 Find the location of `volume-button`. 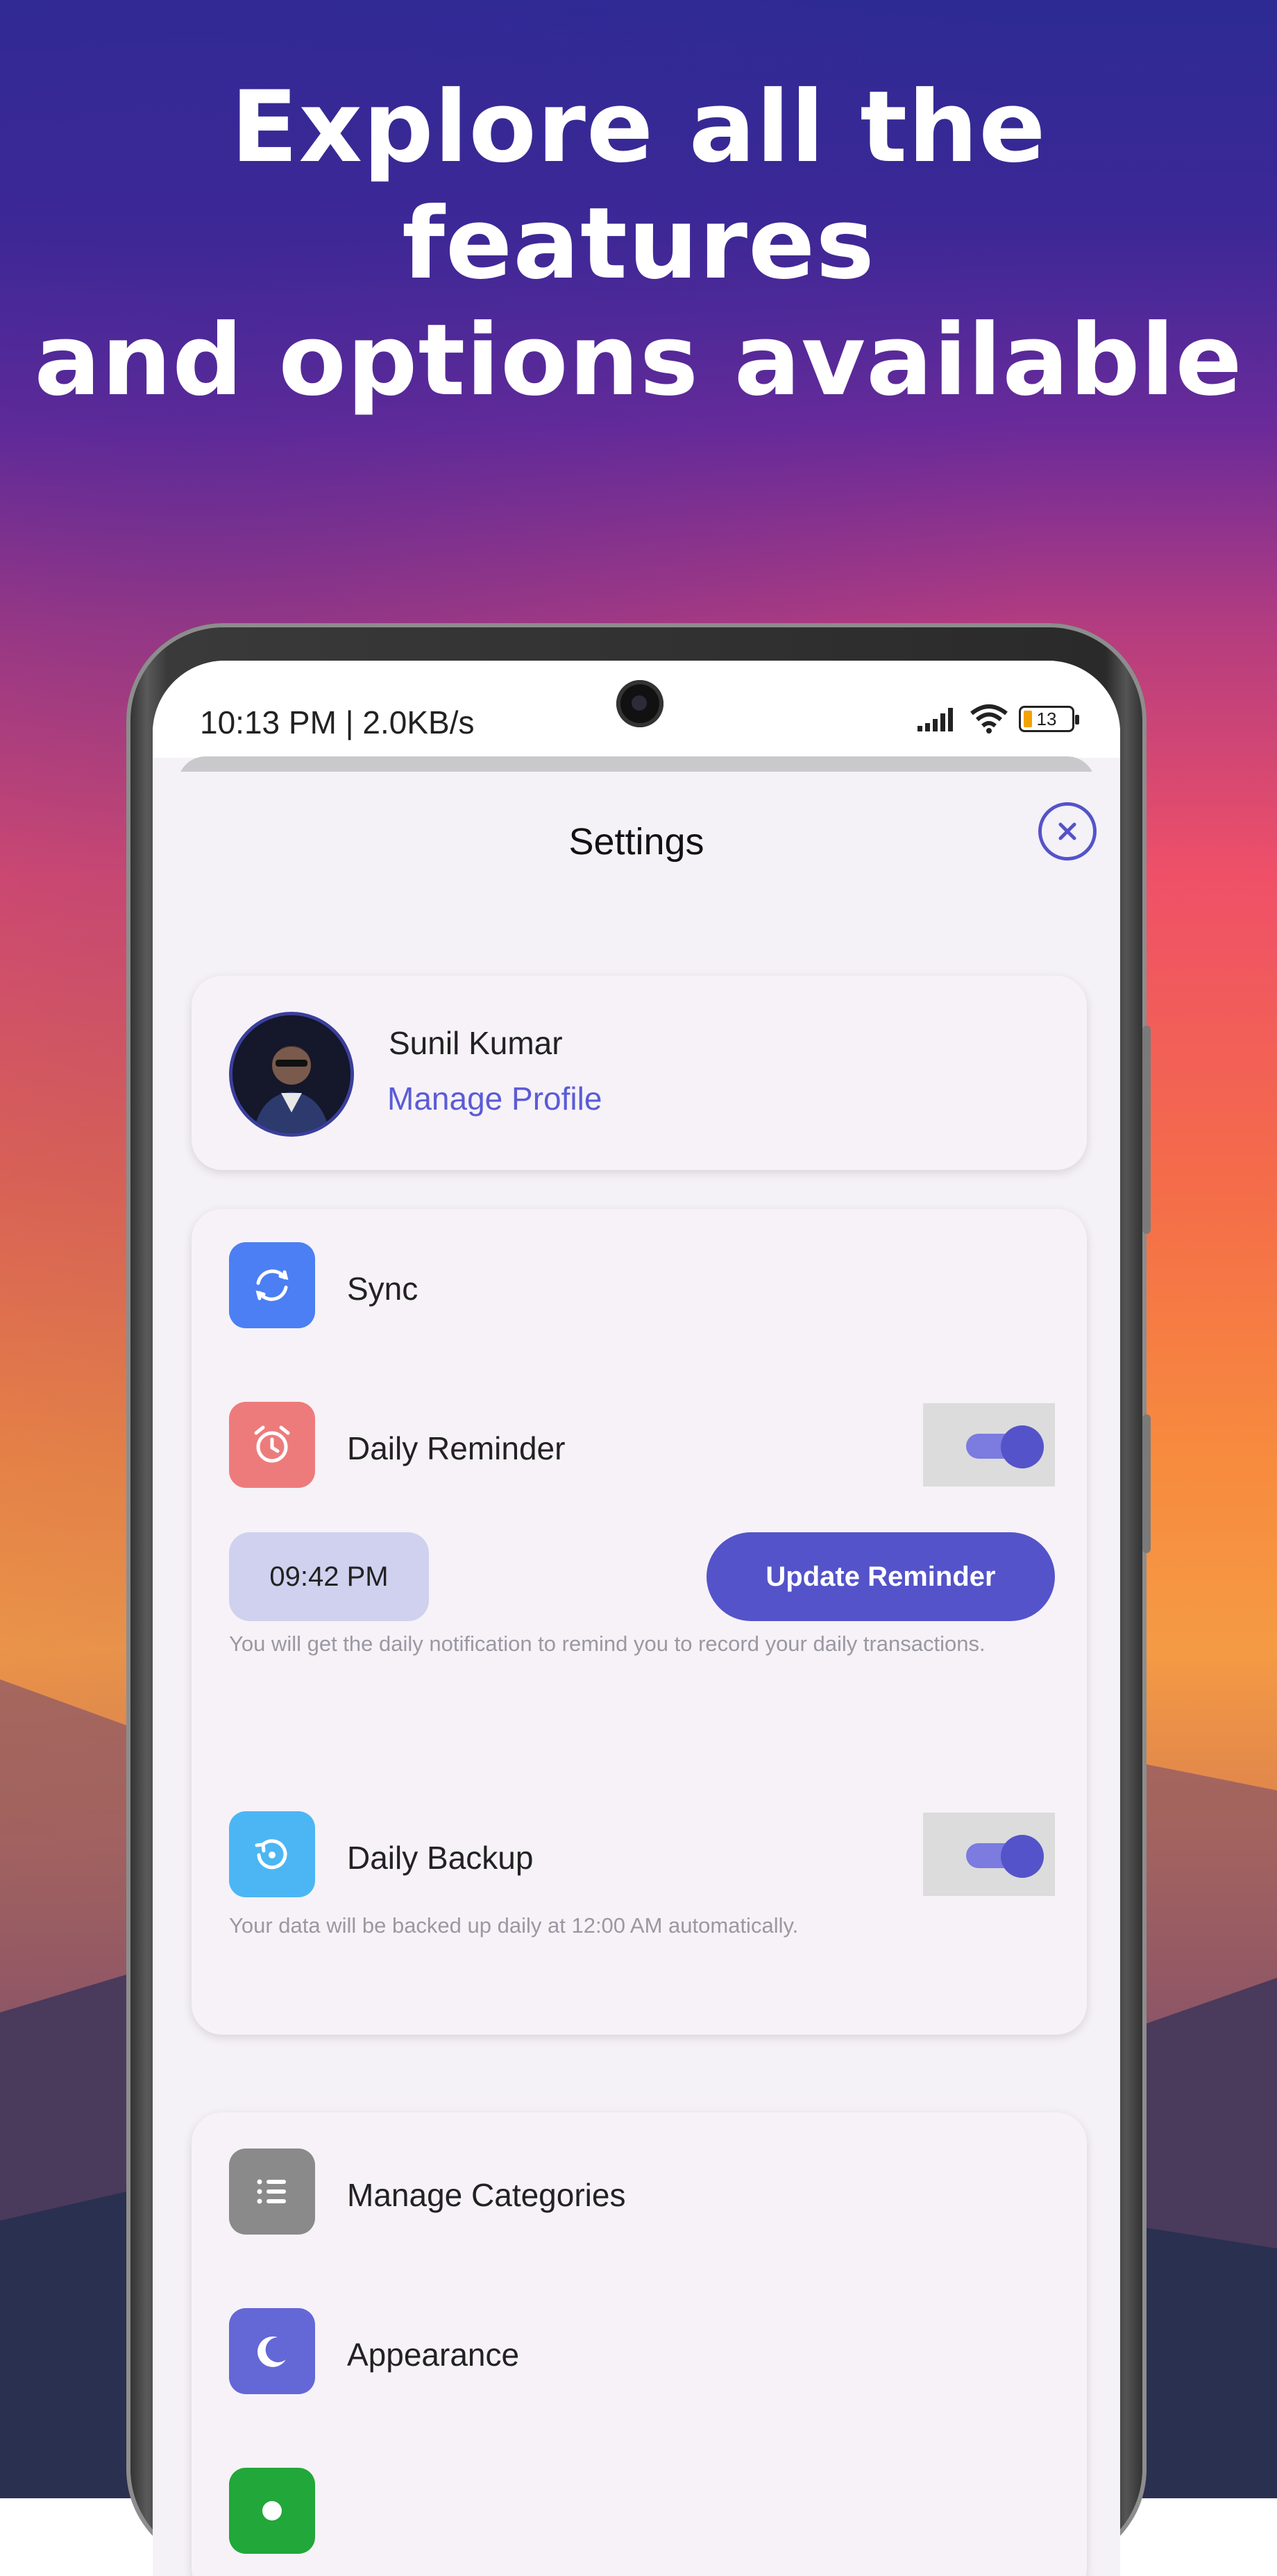

volume-button is located at coordinates (1146, 1130).